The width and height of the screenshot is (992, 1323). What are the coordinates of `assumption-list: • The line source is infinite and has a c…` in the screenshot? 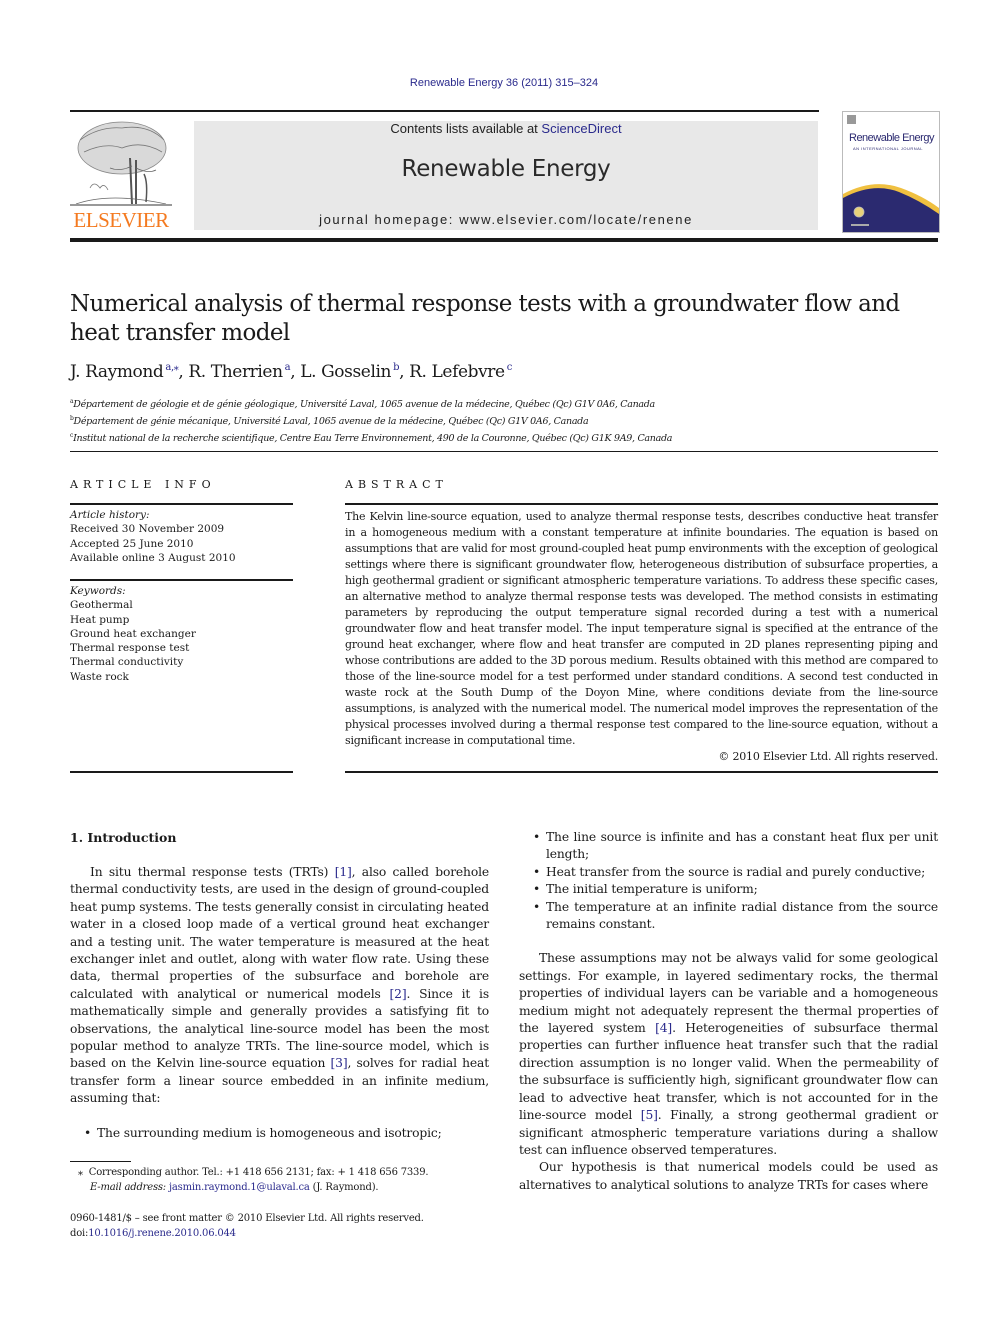 It's located at (728, 881).